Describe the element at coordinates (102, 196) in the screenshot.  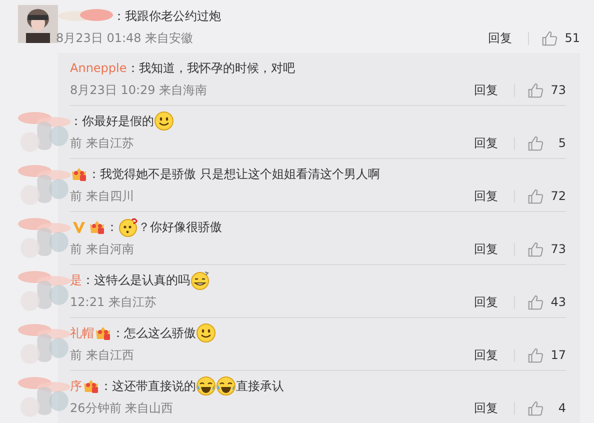
I see `reply-meta: 前 来自四川` at that location.